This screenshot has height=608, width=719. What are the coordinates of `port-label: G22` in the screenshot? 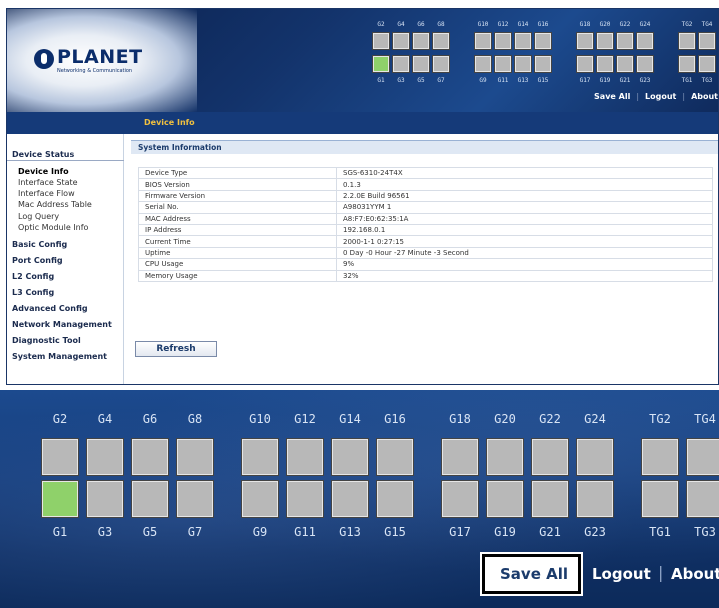 It's located at (550, 419).